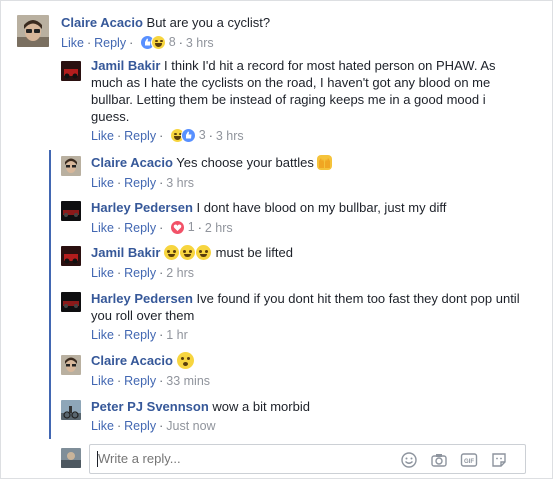 This screenshot has height=479, width=553. I want to click on reaction-count: 3, so click(202, 135).